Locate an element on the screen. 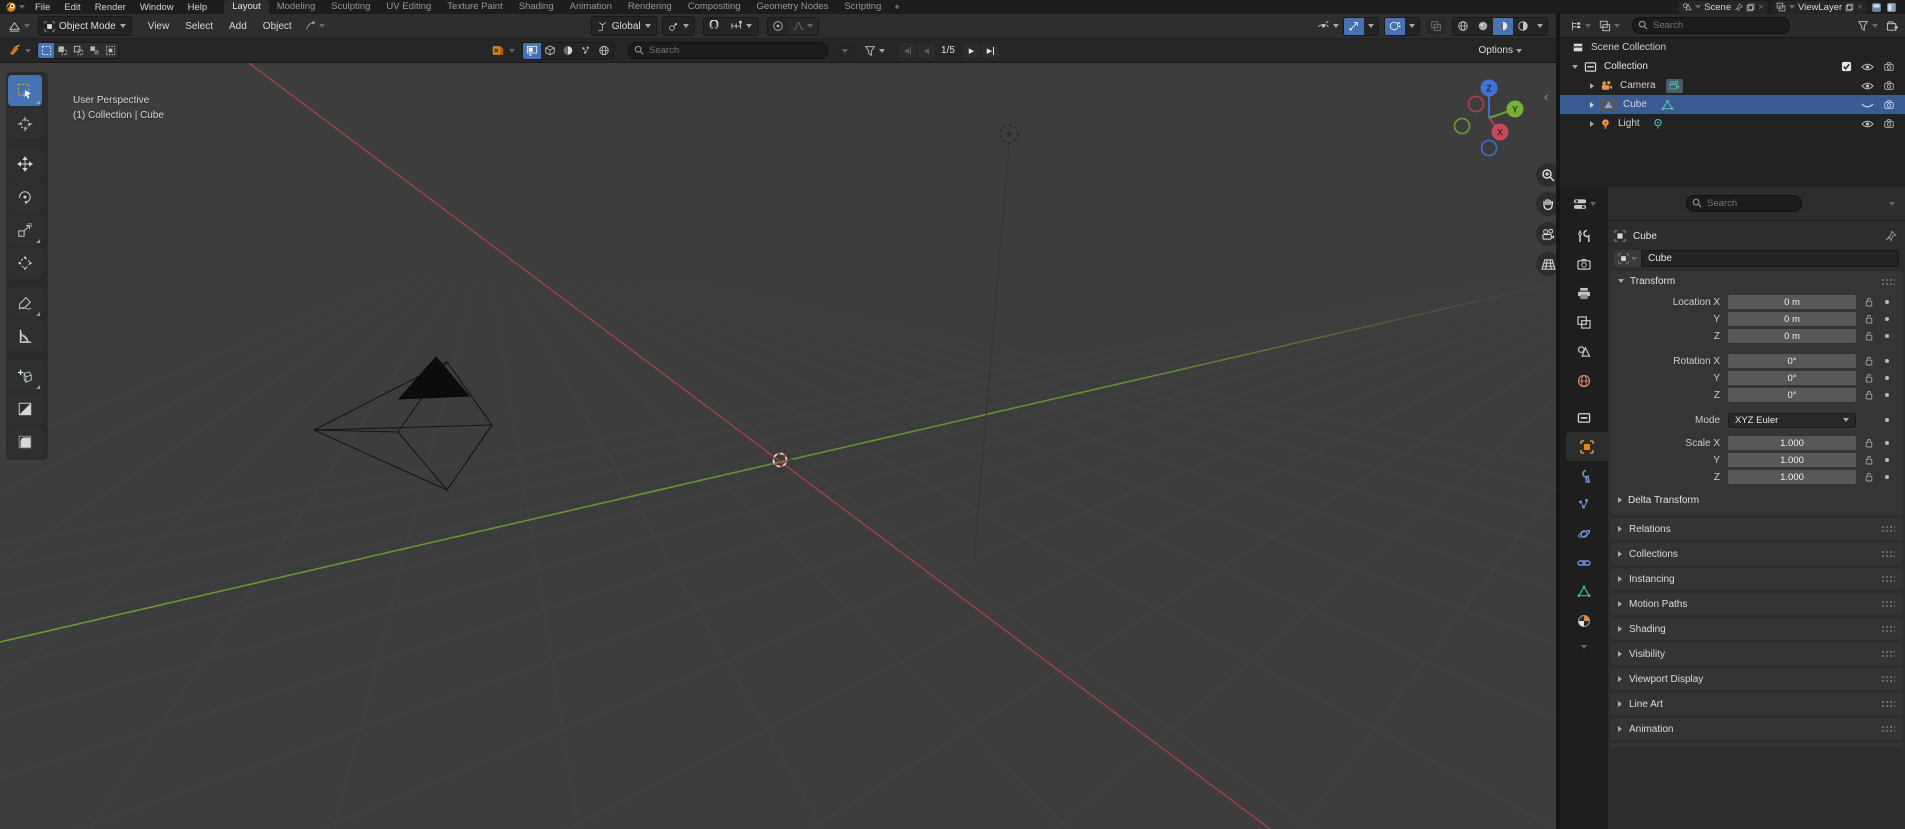 Image resolution: width=1905 pixels, height=829 pixels. orthographic-grid-button is located at coordinates (1546, 264).